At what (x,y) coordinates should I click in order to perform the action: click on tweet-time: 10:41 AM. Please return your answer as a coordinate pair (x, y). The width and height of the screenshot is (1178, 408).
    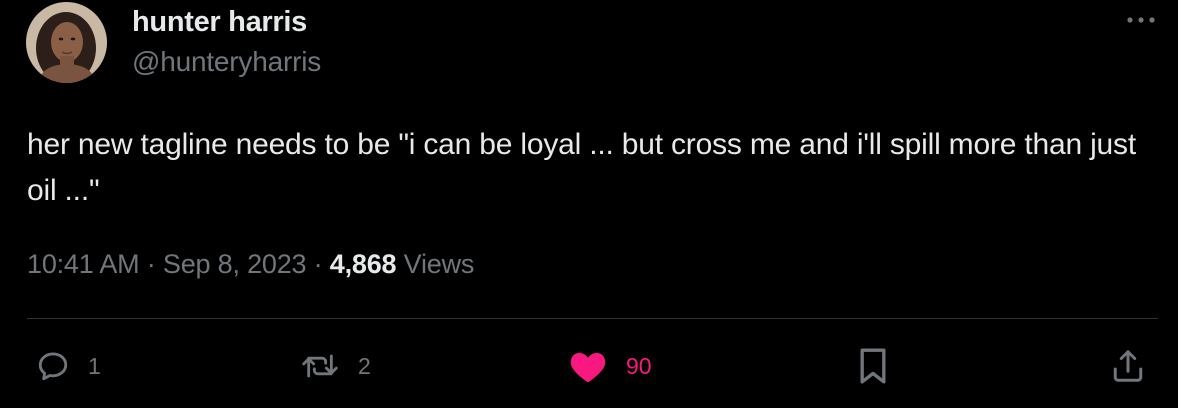
    Looking at the image, I should click on (83, 264).